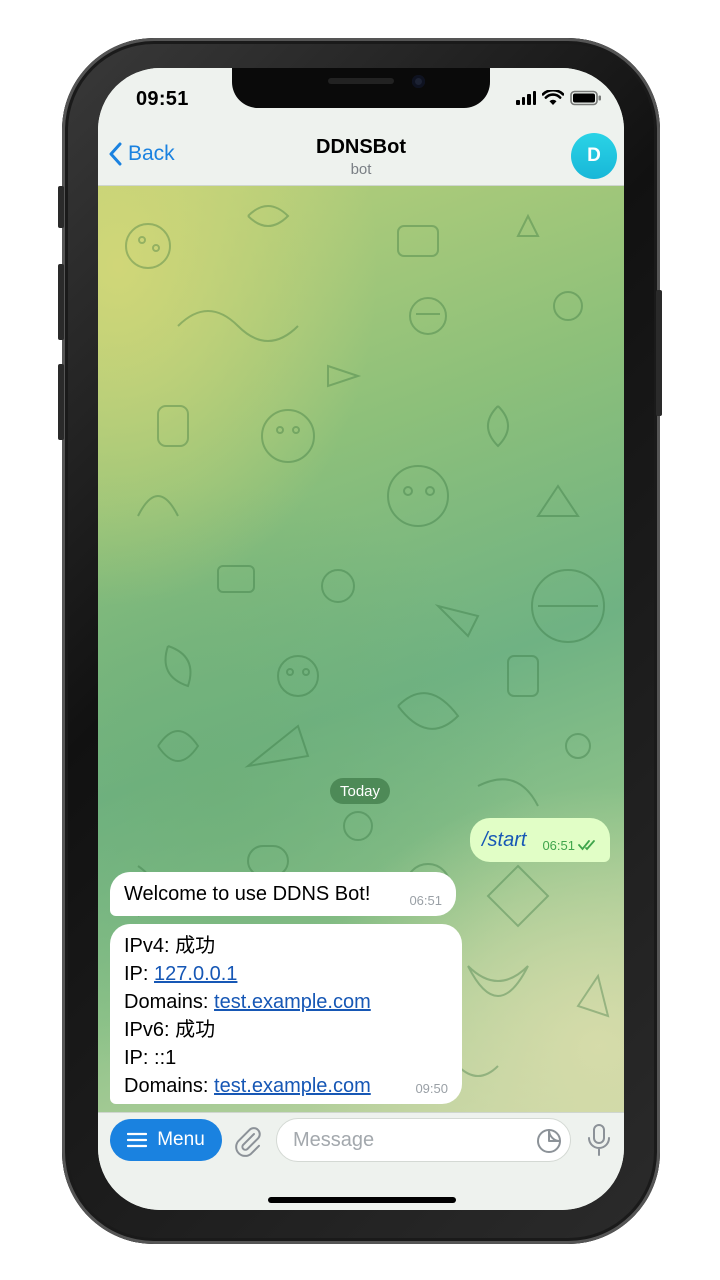 This screenshot has height=1280, width=720. I want to click on date-separator: Today, so click(360, 791).